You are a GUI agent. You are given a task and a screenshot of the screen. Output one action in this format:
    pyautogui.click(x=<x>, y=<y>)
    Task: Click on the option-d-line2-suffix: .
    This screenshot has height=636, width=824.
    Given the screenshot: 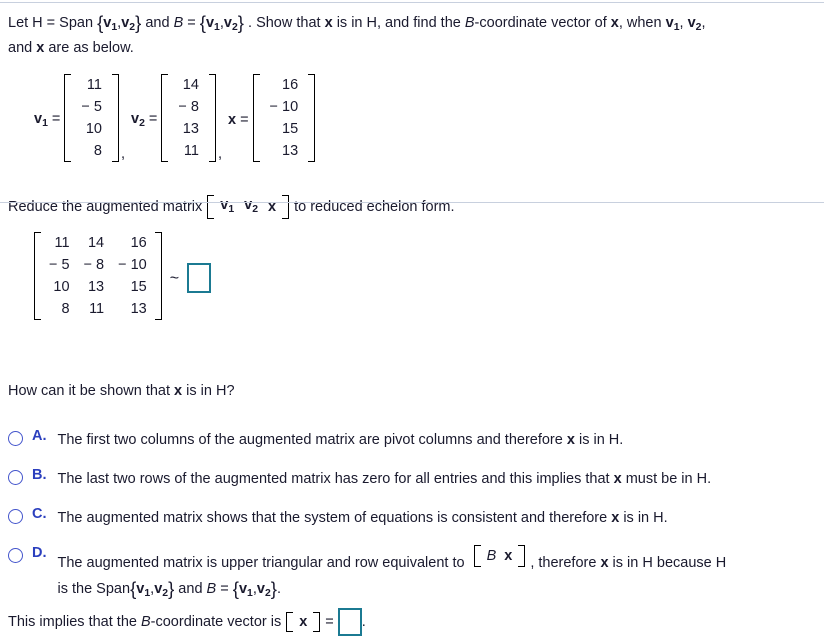 What is the action you would take?
    pyautogui.click(x=278, y=588)
    